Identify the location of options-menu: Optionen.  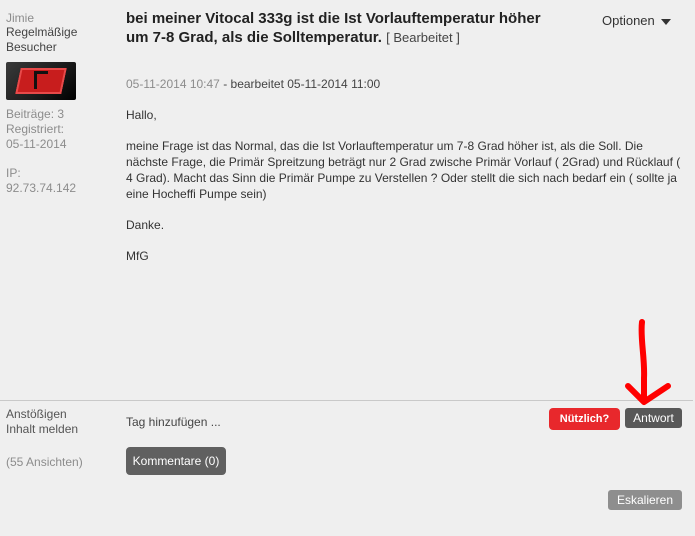
(636, 20).